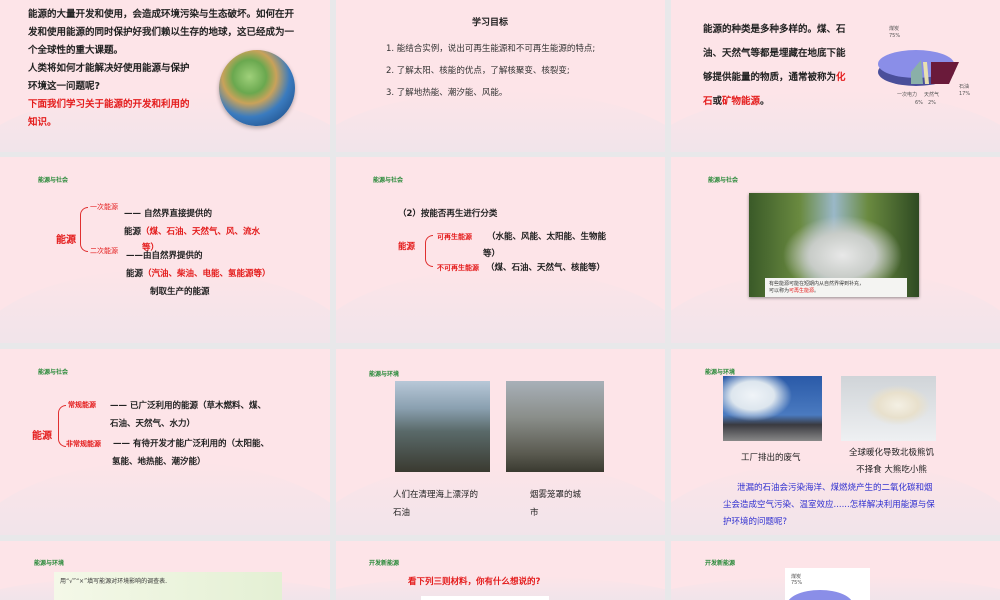 This screenshot has height=600, width=1000. I want to click on list-item: 2. 了解太阳、核能的优点，了解核聚变、核裂变;, so click(478, 71).